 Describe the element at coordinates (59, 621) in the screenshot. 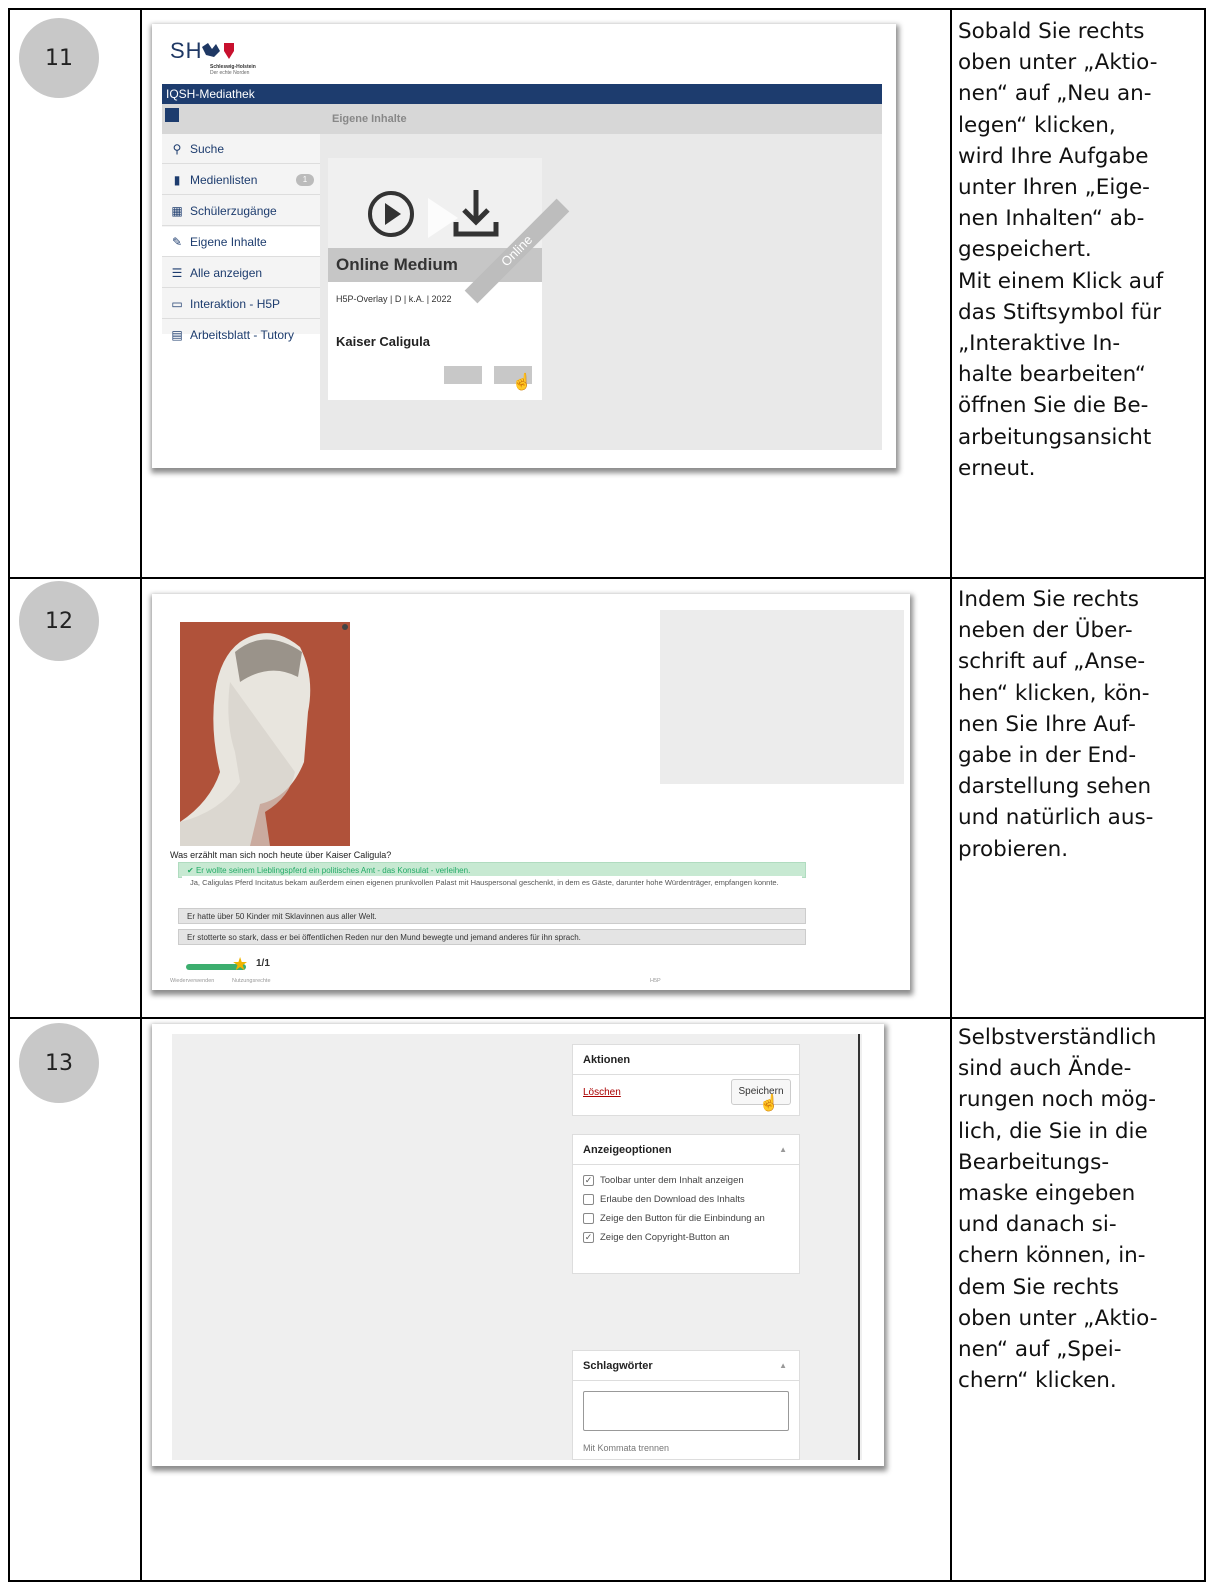

I see `step-number-12: 12` at that location.